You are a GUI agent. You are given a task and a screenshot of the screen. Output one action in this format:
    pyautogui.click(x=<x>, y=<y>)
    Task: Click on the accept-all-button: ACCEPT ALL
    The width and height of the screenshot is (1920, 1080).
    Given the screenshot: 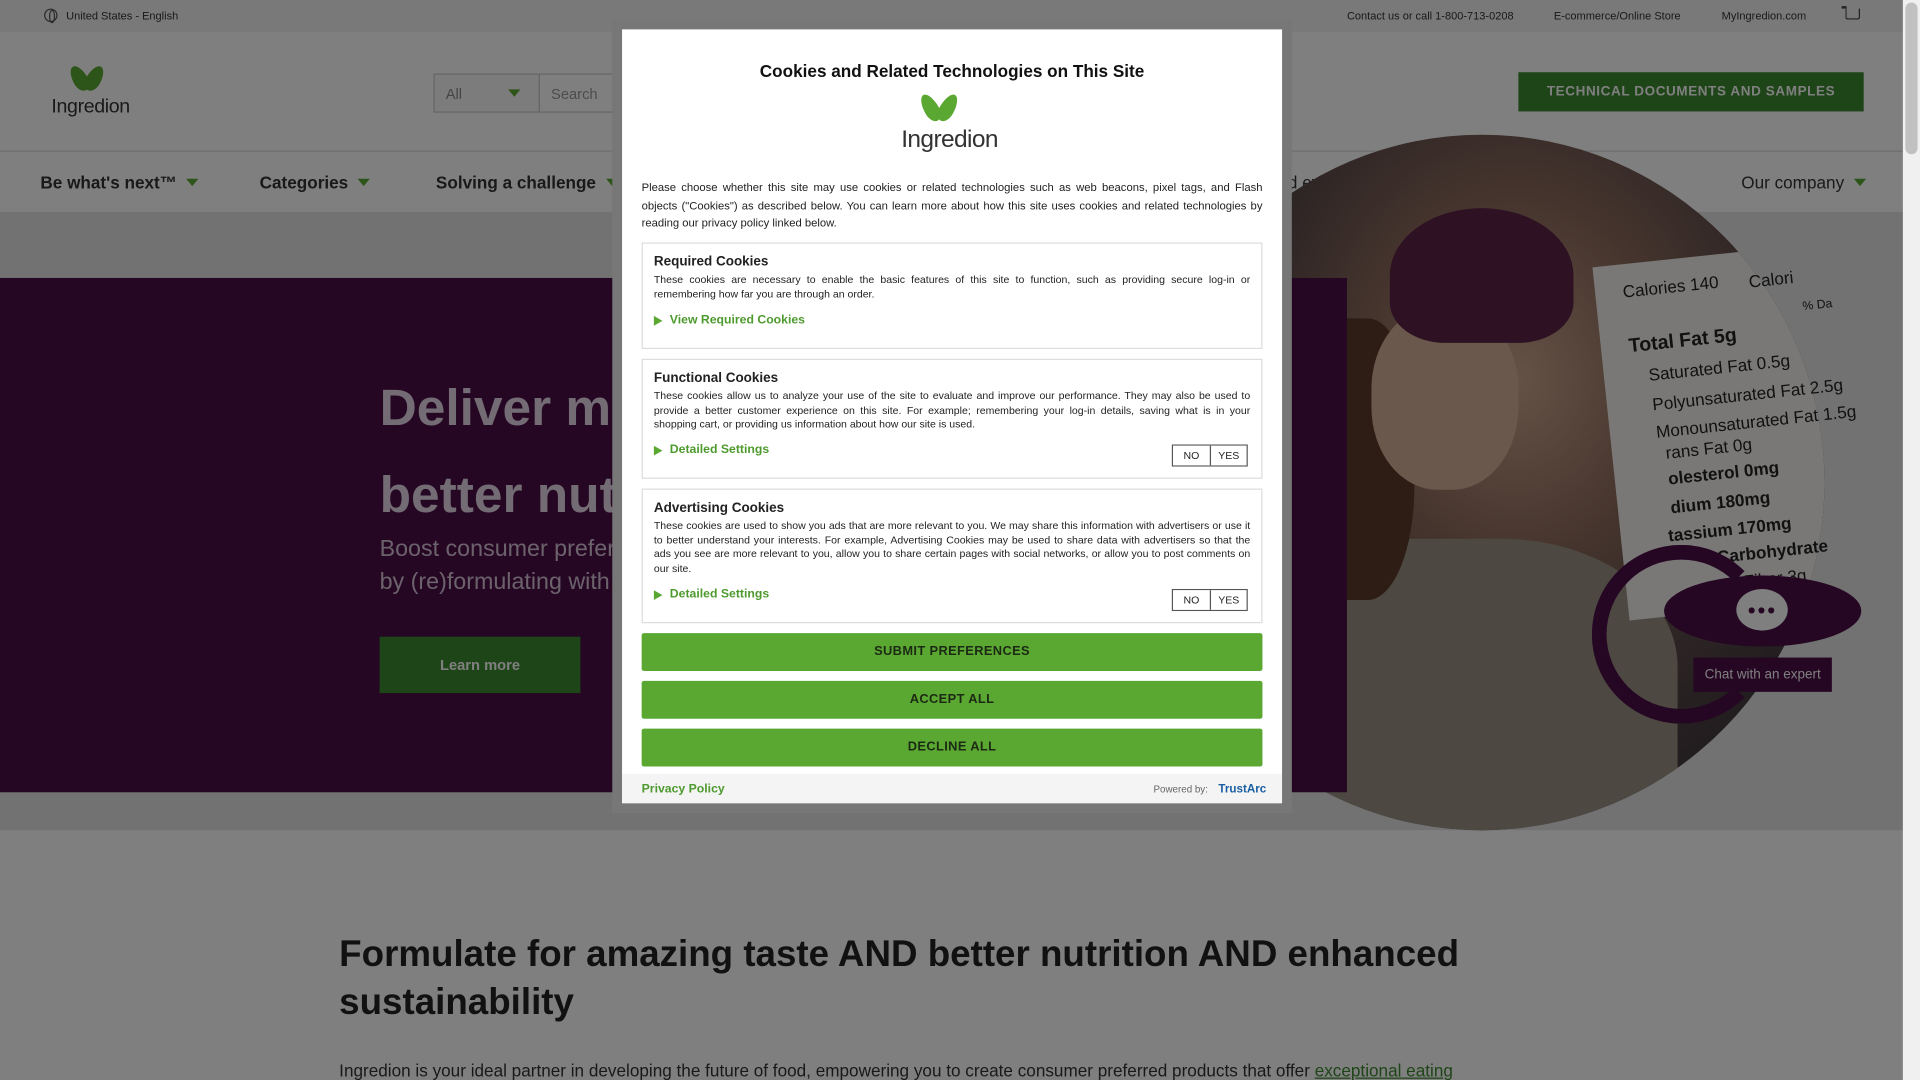 What is the action you would take?
    pyautogui.click(x=952, y=699)
    